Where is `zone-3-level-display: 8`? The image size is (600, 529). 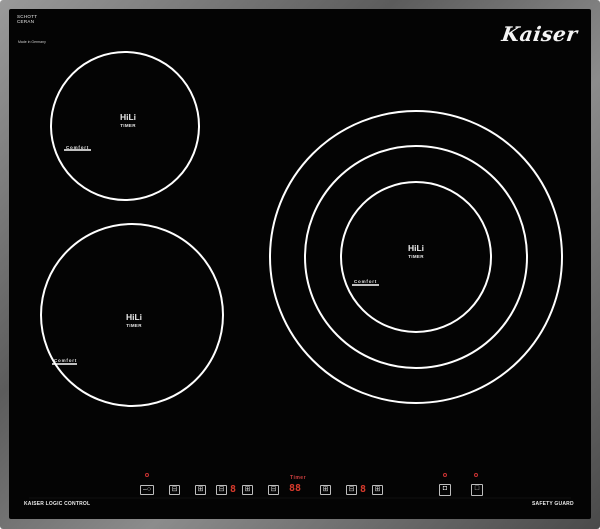
zone-3-level-display: 8 is located at coordinates (363, 489).